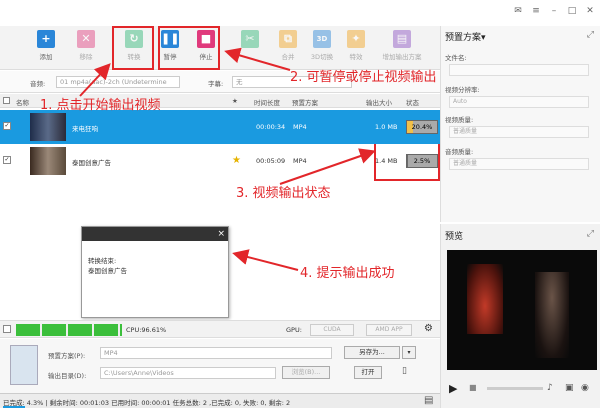 The image size is (600, 408). I want to click on phone-icon: ▯, so click(404, 371).